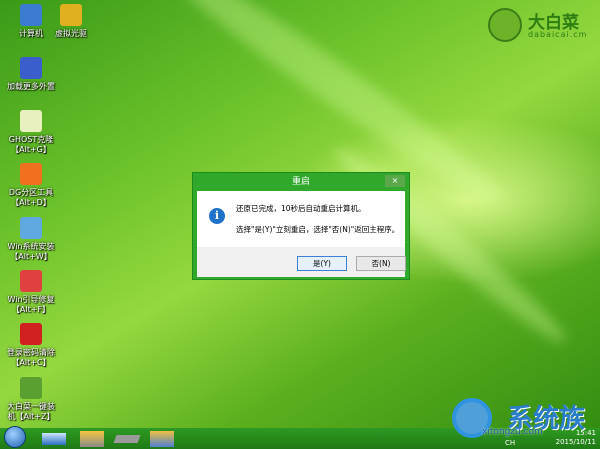 This screenshot has height=449, width=600. I want to click on desktop-icon-label: 虚拟光驱, so click(71, 33).